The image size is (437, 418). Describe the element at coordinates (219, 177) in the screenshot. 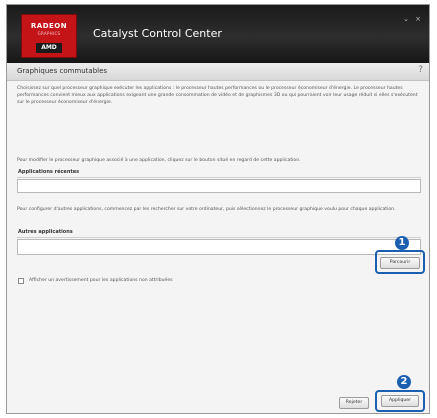

I see `recent-divider` at that location.